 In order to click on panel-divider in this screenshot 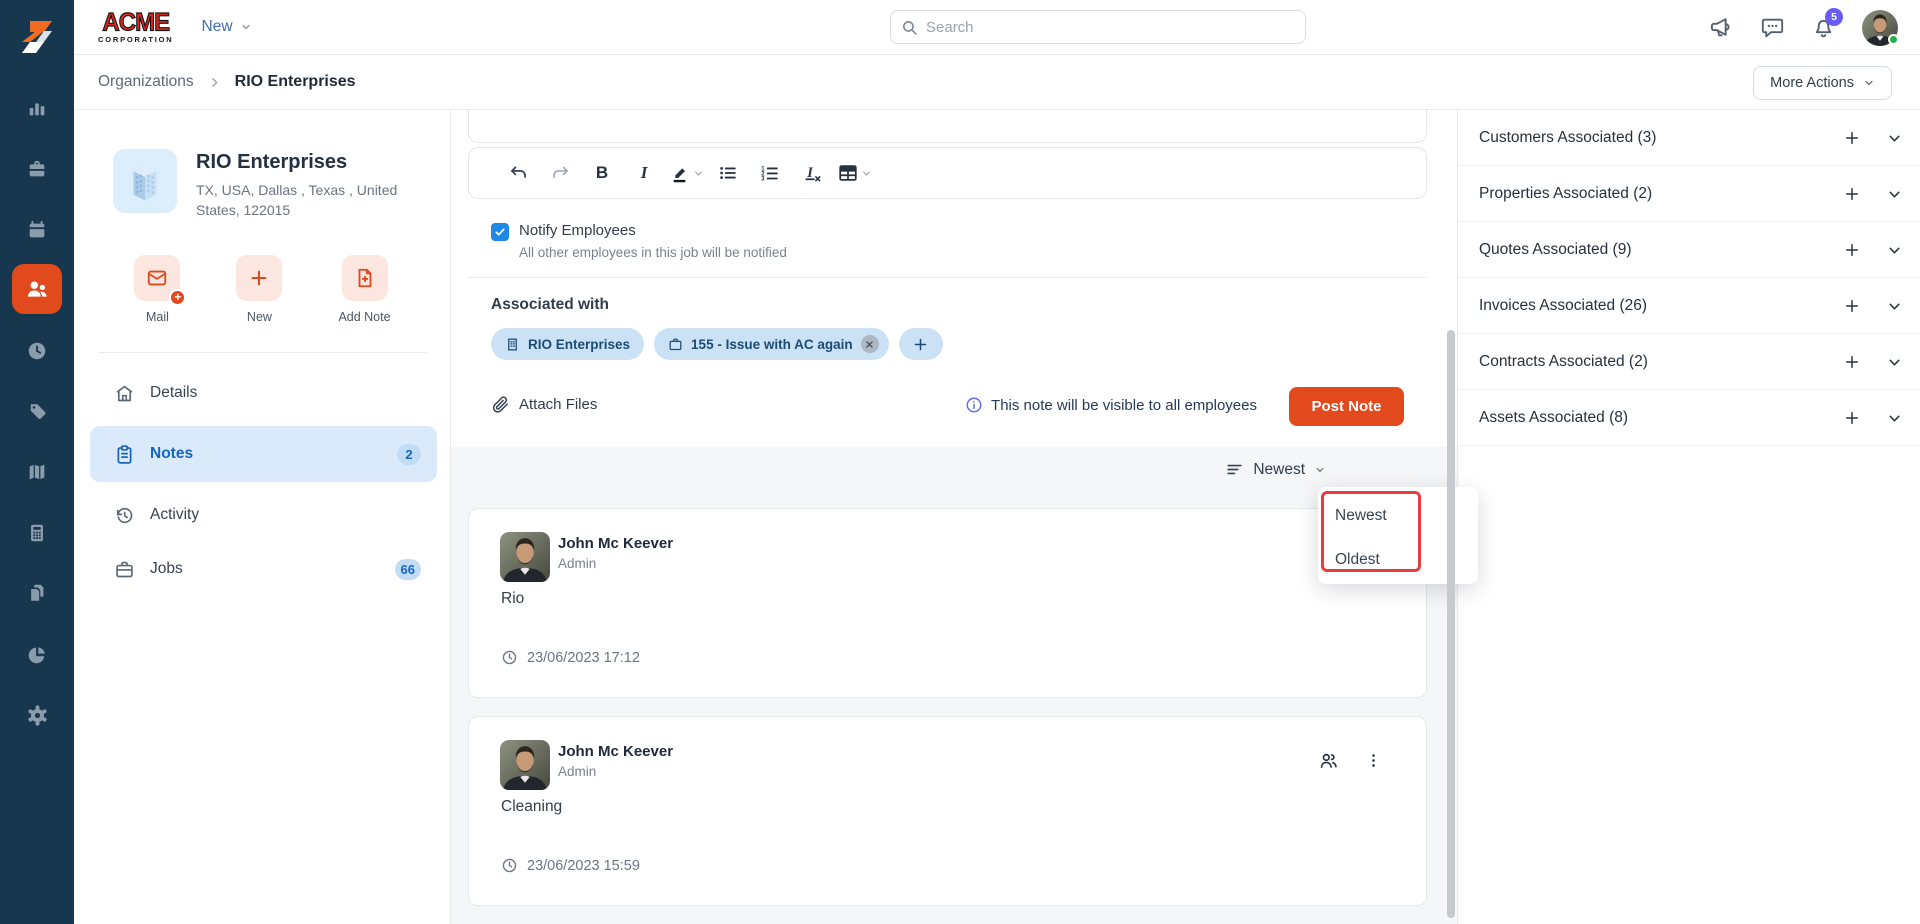, I will do `click(262, 352)`.